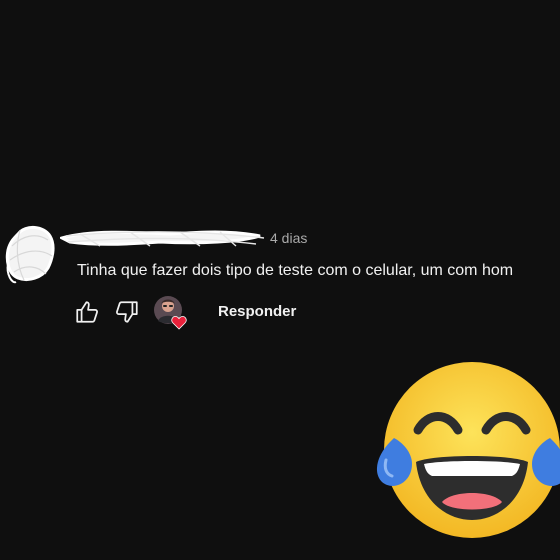 Image resolution: width=560 pixels, height=560 pixels. What do you see at coordinates (33, 253) in the screenshot?
I see `commenter-avatar` at bounding box center [33, 253].